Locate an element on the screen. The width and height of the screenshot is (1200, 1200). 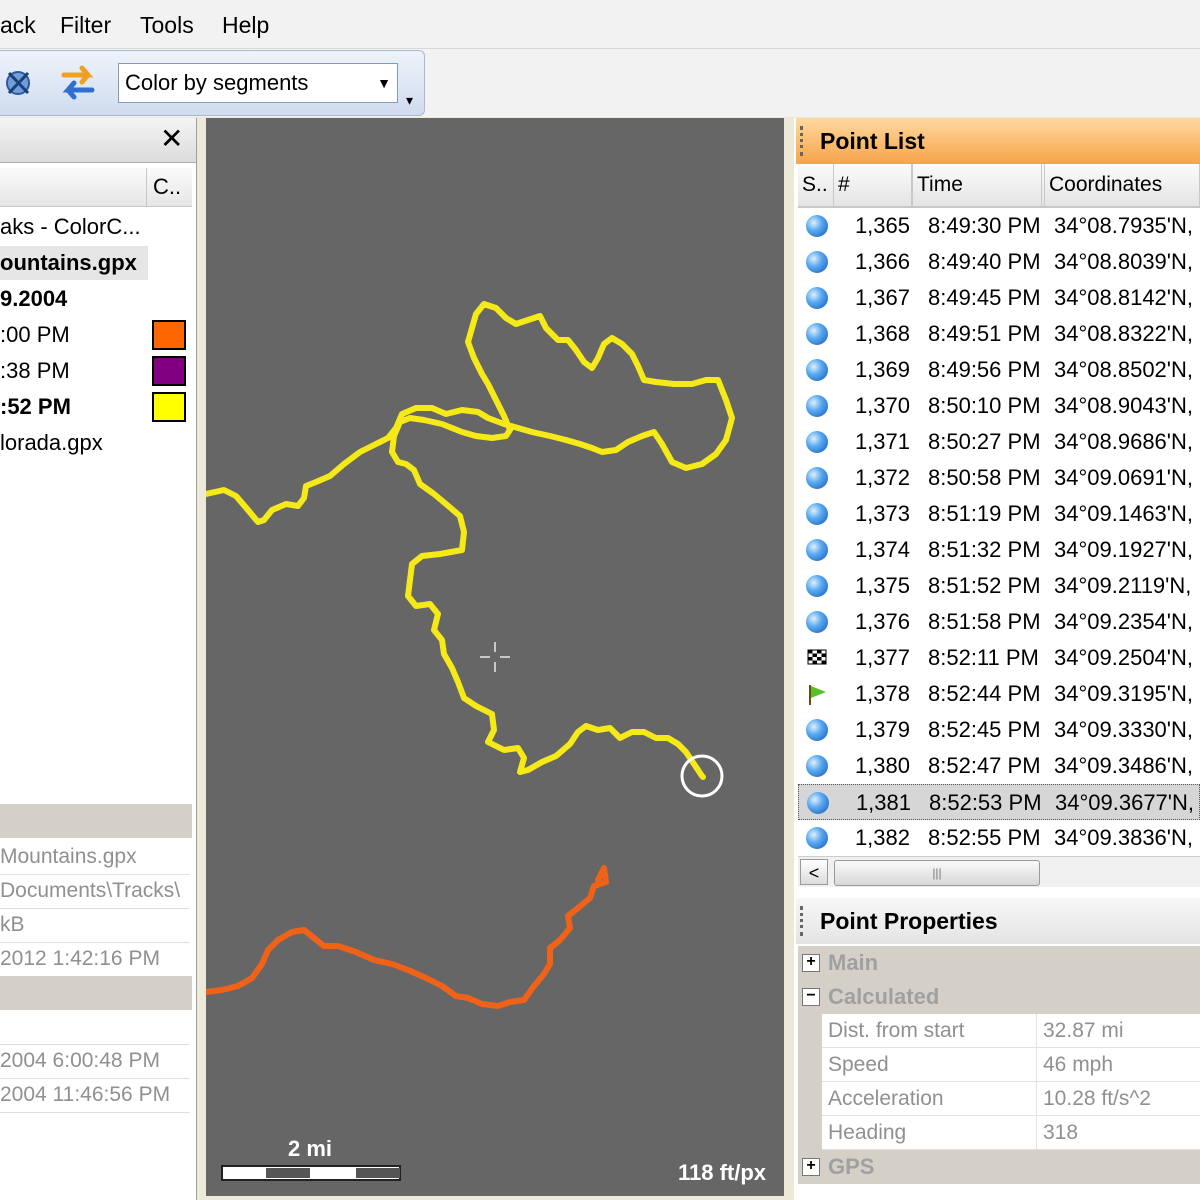
table-row: 1,374 8:51:32 PM 34°09.1927'N, is located at coordinates (999, 550).